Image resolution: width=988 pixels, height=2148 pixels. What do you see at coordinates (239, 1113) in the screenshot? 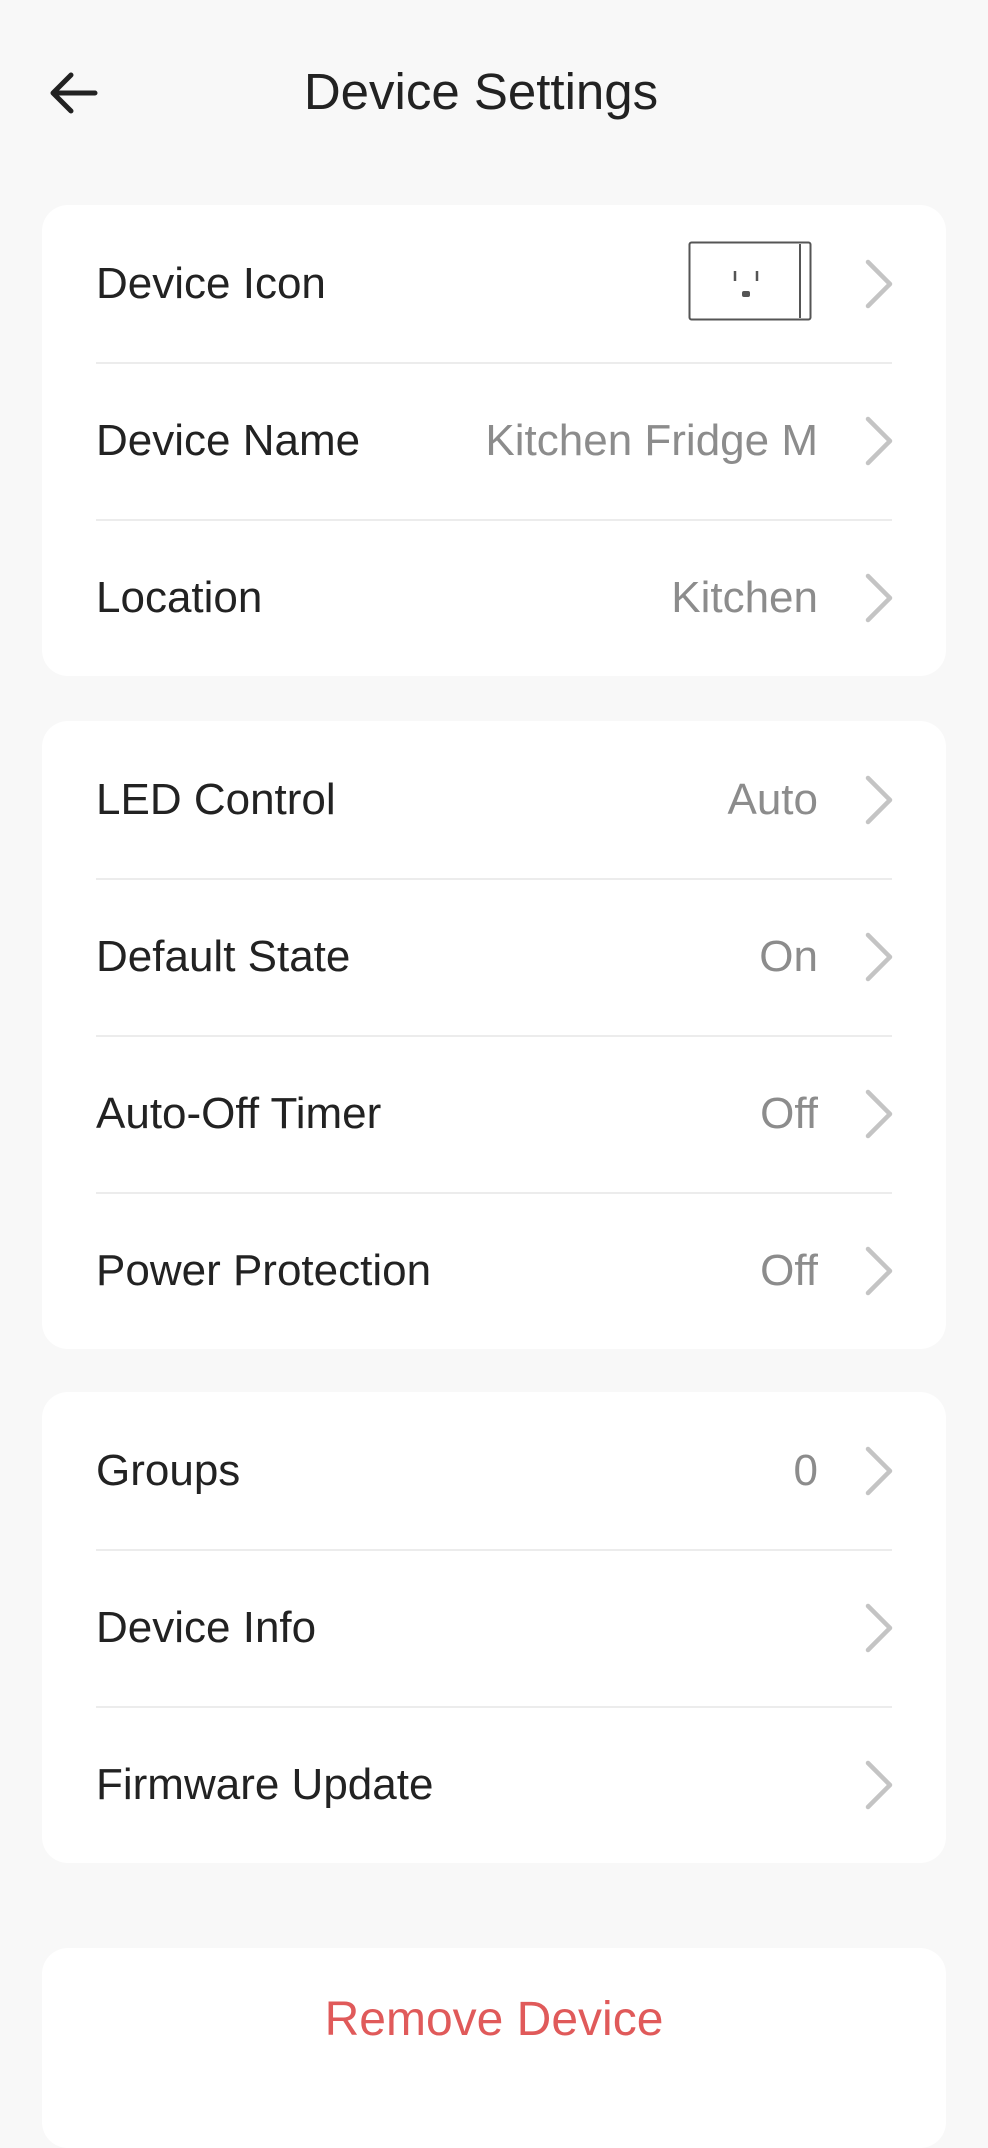
I see `row-label: Auto-Off Timer` at bounding box center [239, 1113].